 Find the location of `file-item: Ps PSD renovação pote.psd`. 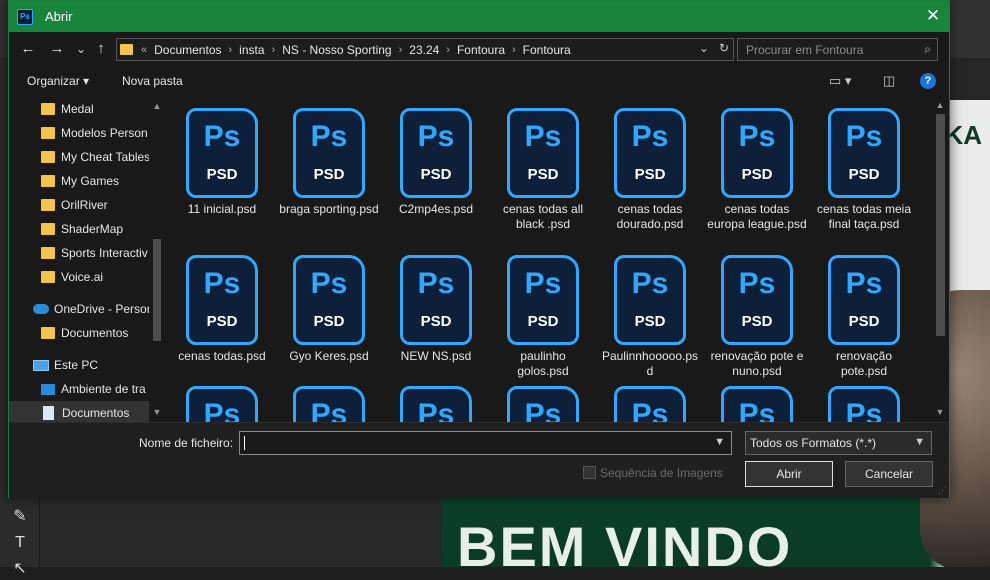

file-item: Ps PSD renovação pote.psd is located at coordinates (864, 317).